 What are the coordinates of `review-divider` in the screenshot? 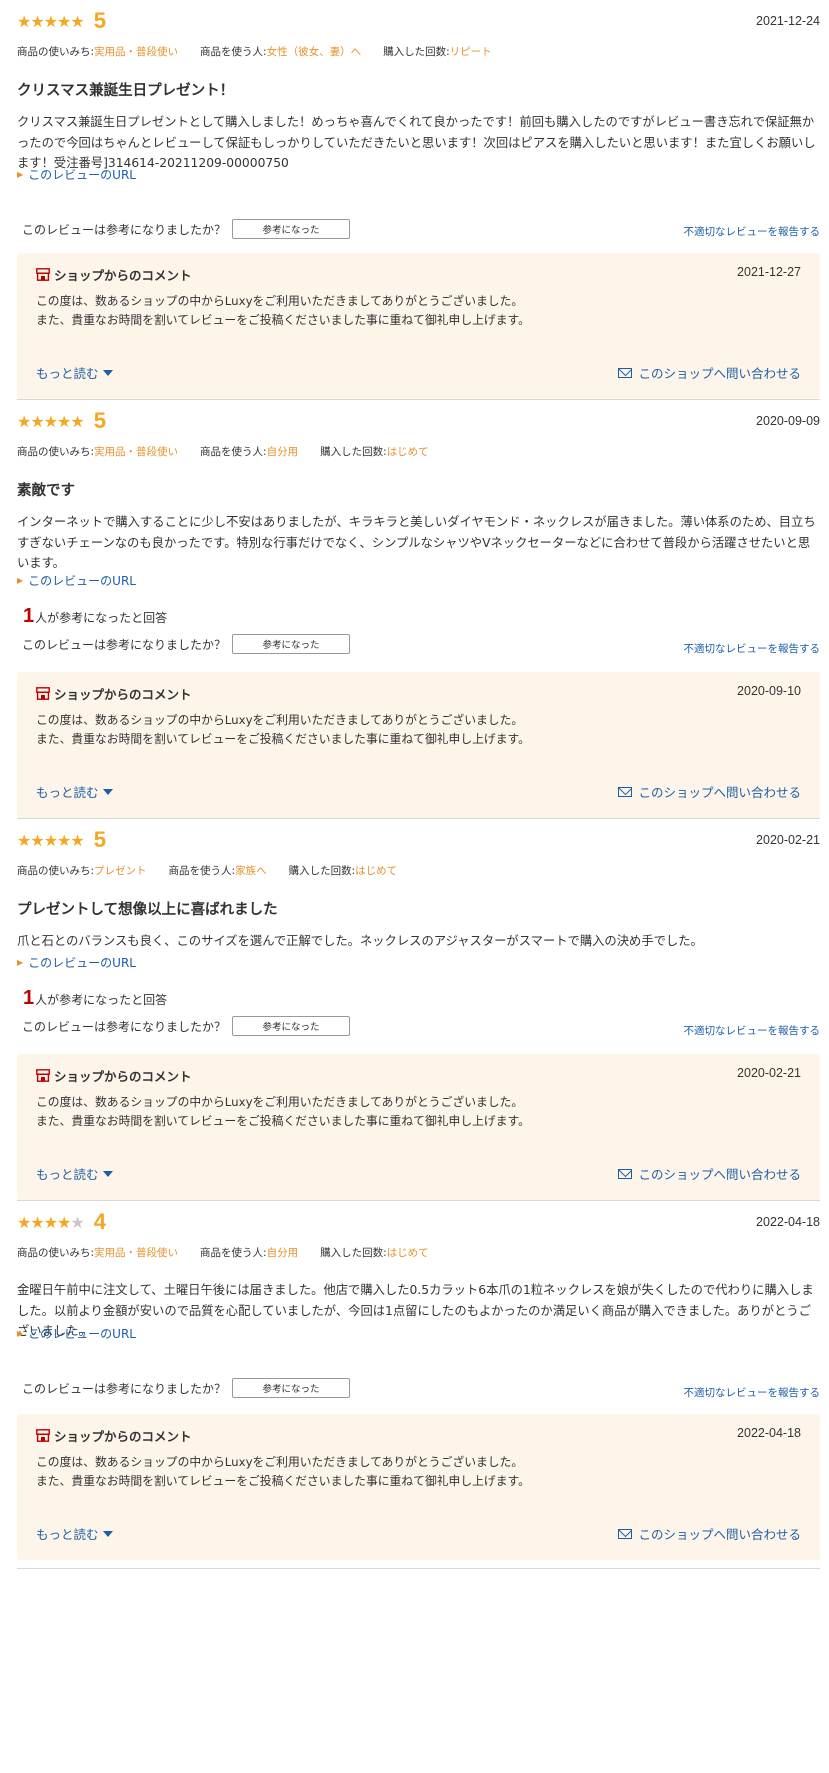 It's located at (418, 1568).